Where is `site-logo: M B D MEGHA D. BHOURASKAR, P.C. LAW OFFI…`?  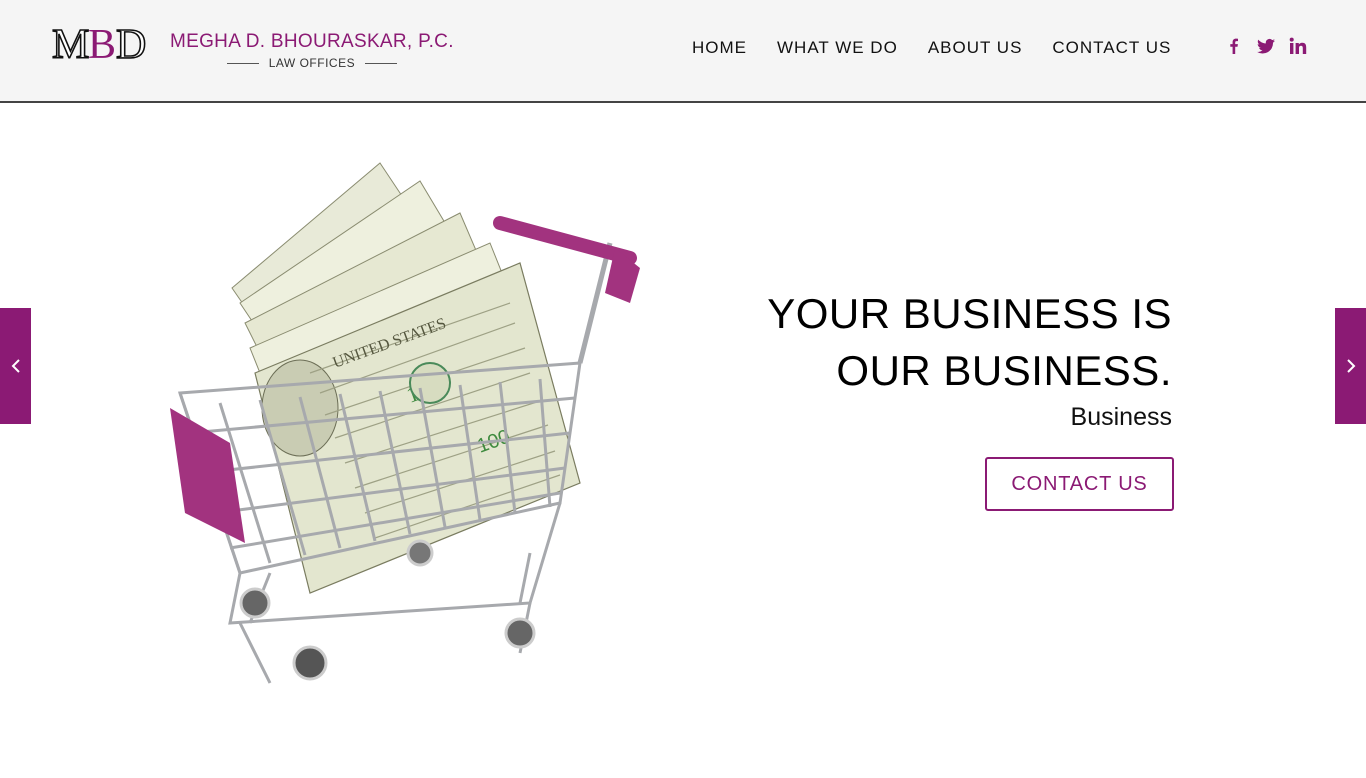 site-logo: M B D MEGHA D. BHOURASKAR, P.C. LAW OFFI… is located at coordinates (253, 46).